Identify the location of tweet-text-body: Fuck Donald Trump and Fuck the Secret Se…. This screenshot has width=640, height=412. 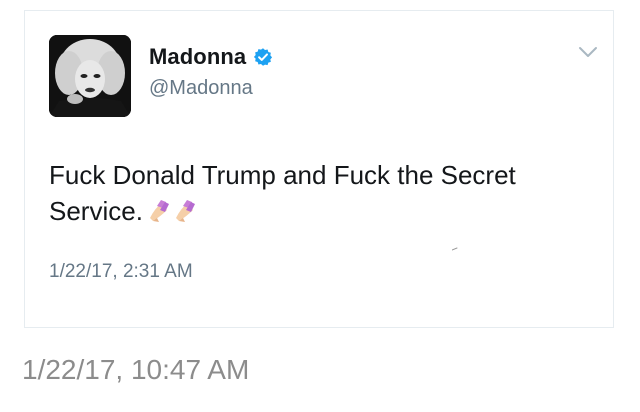
(282, 193).